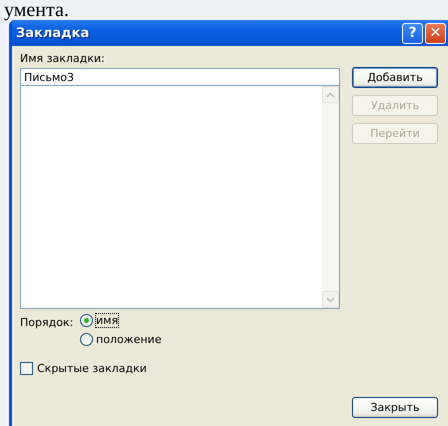 The width and height of the screenshot is (448, 426). Describe the element at coordinates (330, 299) in the screenshot. I see `chevron-down-icon` at that location.